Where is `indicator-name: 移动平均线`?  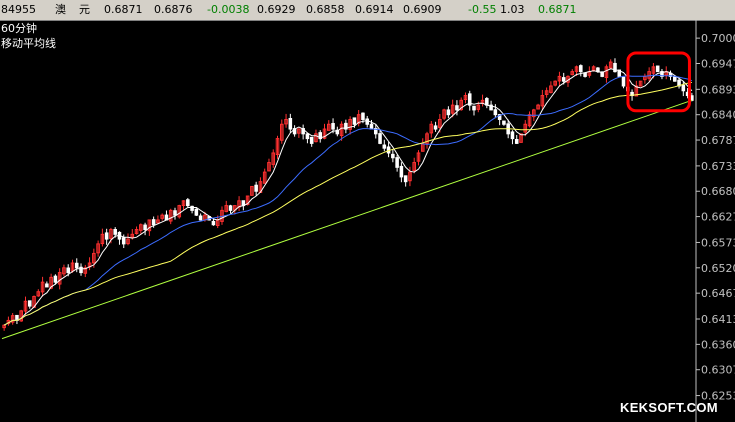
indicator-name: 移动平均线 is located at coordinates (28, 43).